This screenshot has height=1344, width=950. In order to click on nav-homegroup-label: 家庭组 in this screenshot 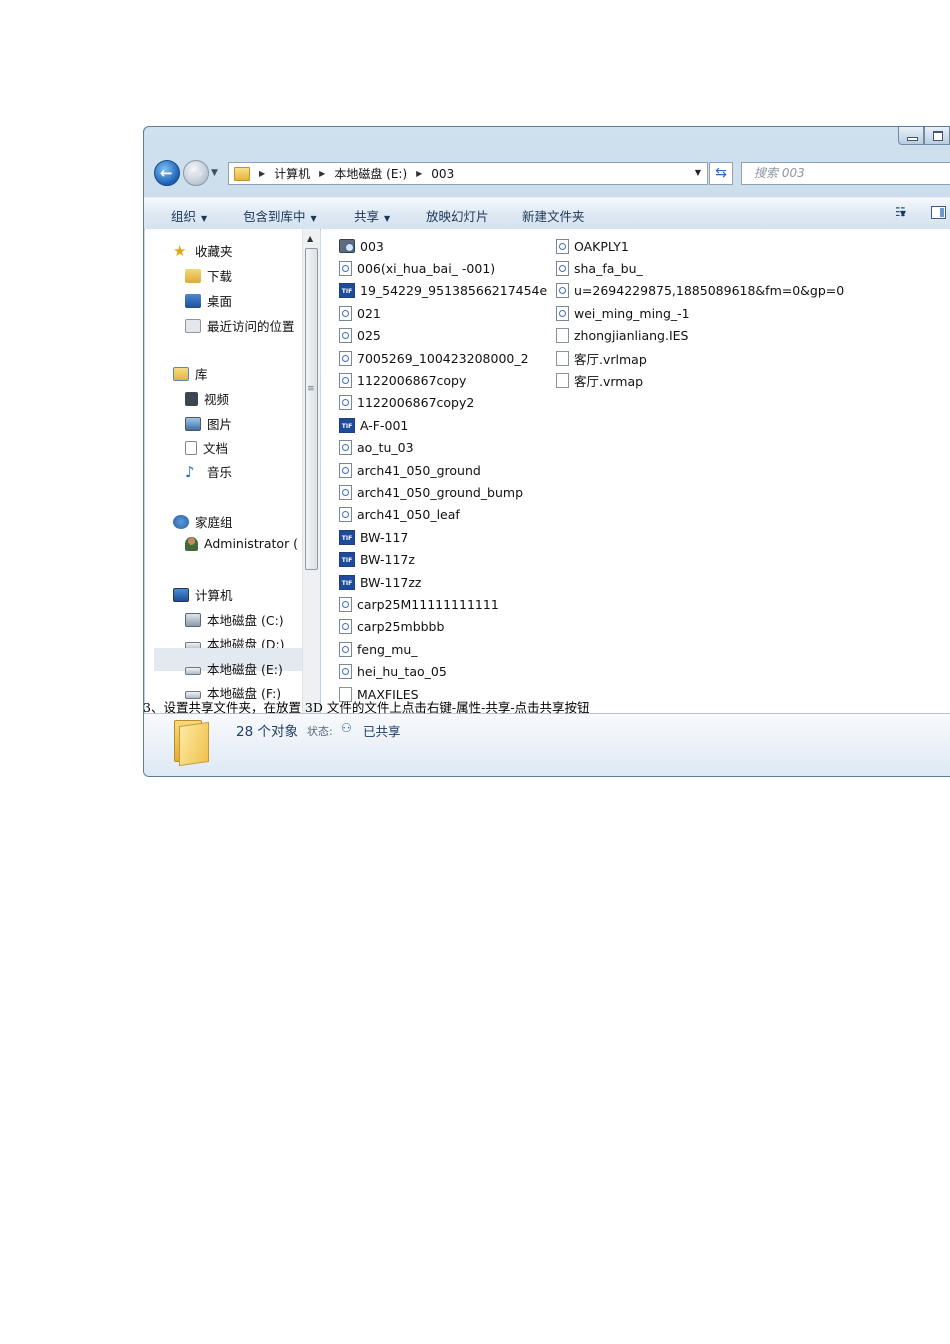, I will do `click(214, 522)`.